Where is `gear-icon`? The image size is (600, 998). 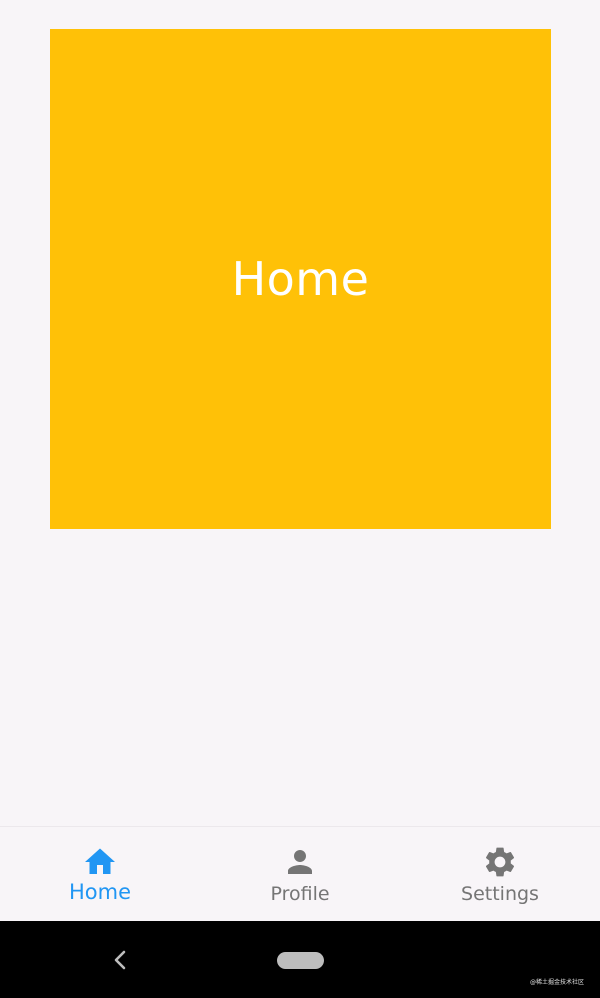
gear-icon is located at coordinates (500, 862).